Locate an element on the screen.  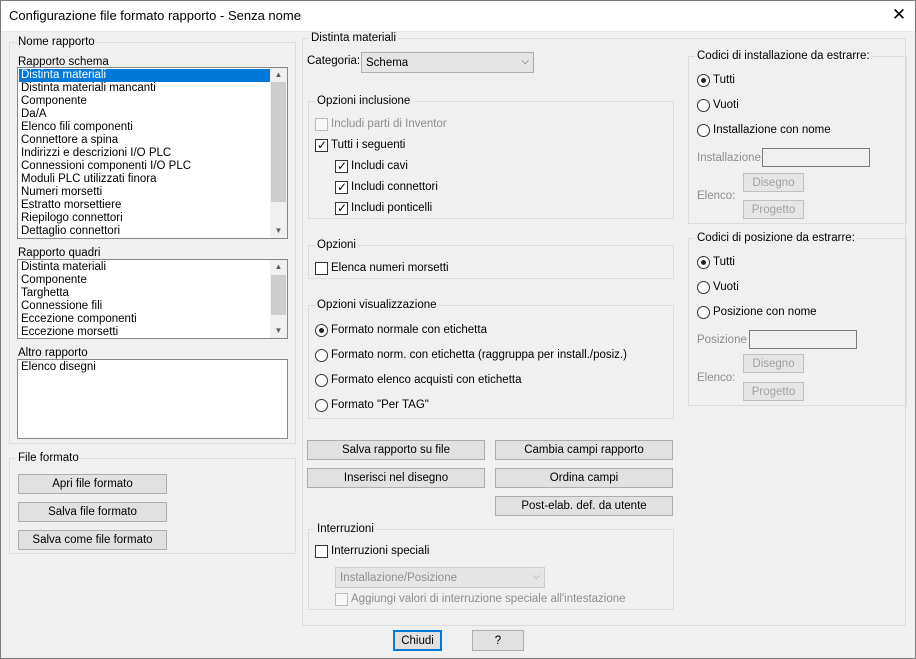
pos-vuoti-label: Vuoti is located at coordinates (726, 287).